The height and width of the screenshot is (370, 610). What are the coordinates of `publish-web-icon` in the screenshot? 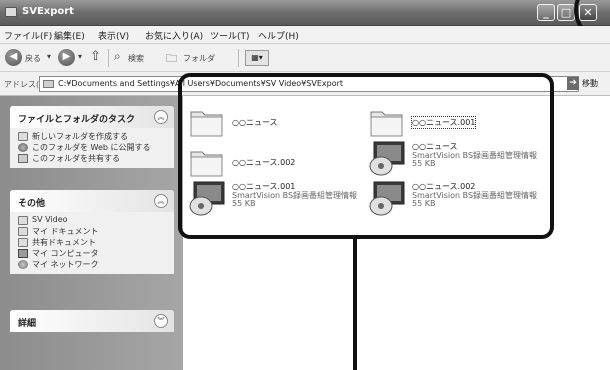 It's located at (23, 147).